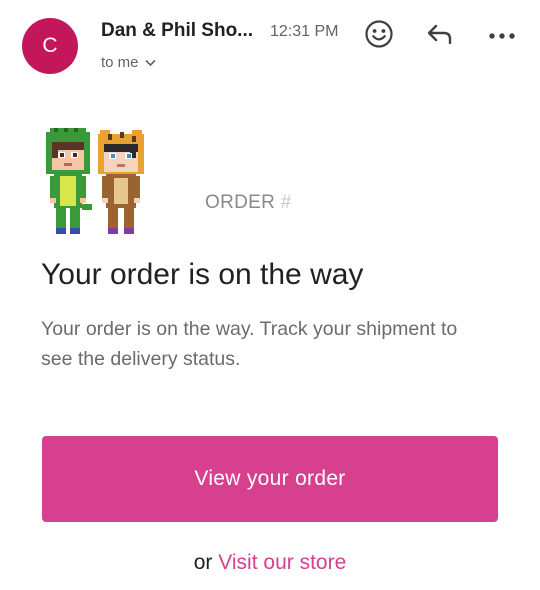 This screenshot has width=540, height=590. What do you see at coordinates (150, 62) in the screenshot?
I see `chevron-down-icon` at bounding box center [150, 62].